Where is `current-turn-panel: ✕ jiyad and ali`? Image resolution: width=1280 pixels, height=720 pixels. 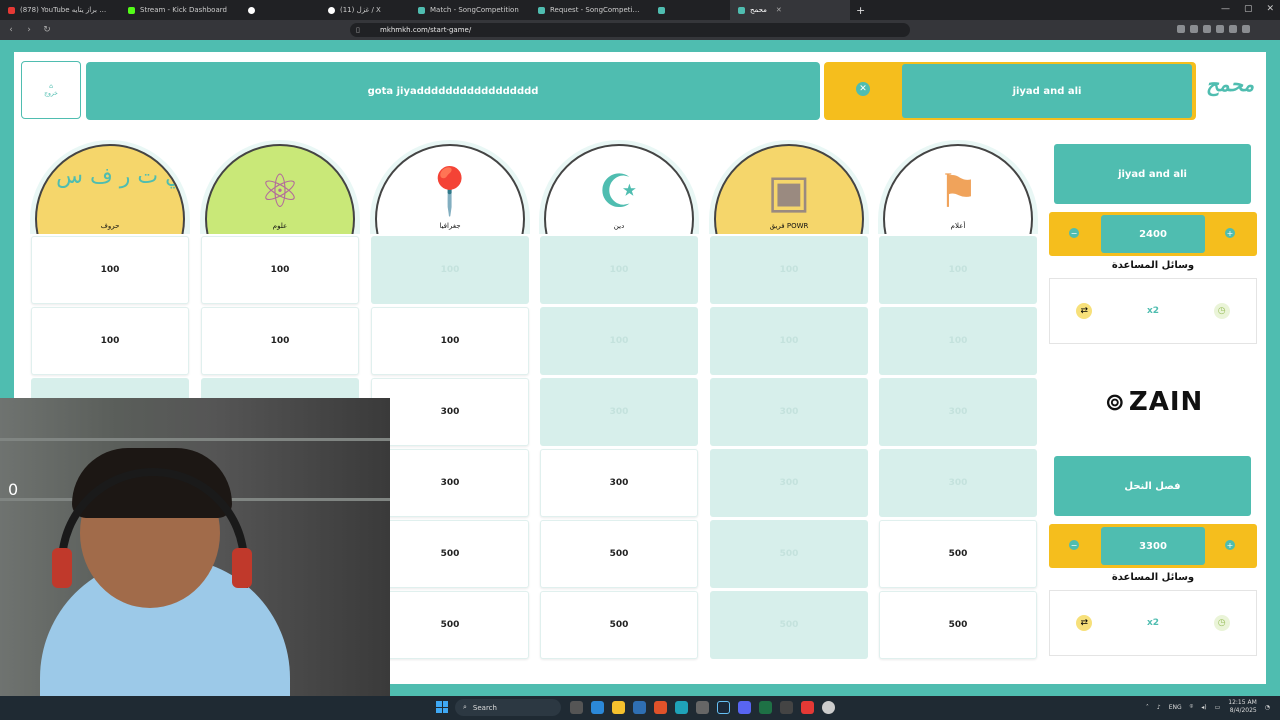 current-turn-panel: ✕ jiyad and ali is located at coordinates (1010, 91).